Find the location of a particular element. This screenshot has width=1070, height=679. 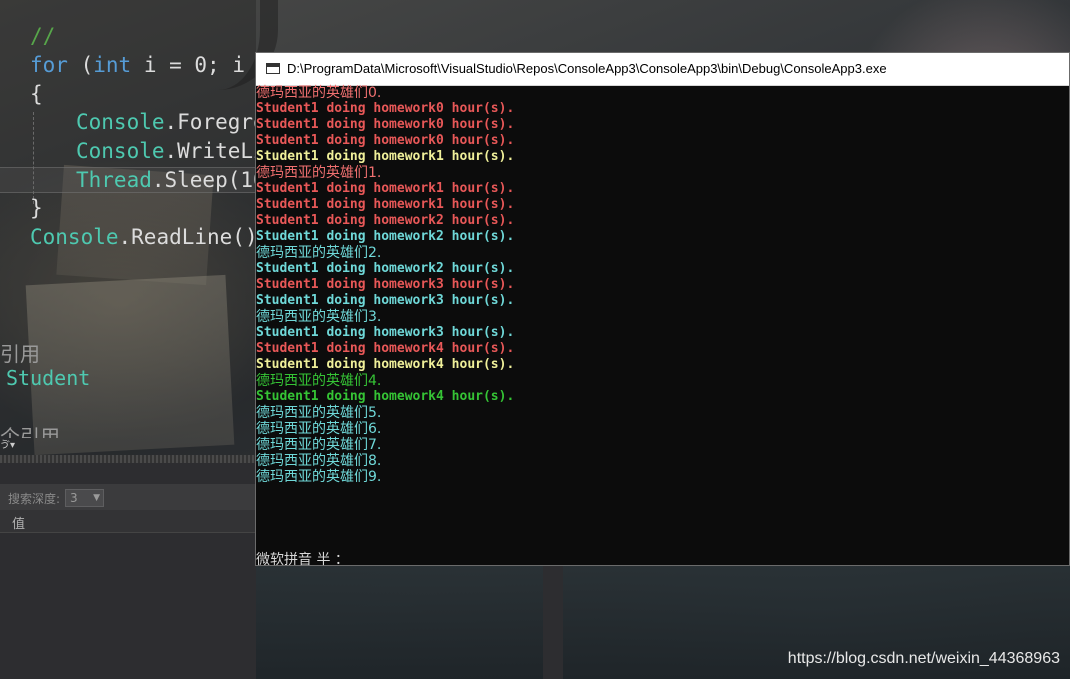

code-close-brace: } is located at coordinates (36, 208).